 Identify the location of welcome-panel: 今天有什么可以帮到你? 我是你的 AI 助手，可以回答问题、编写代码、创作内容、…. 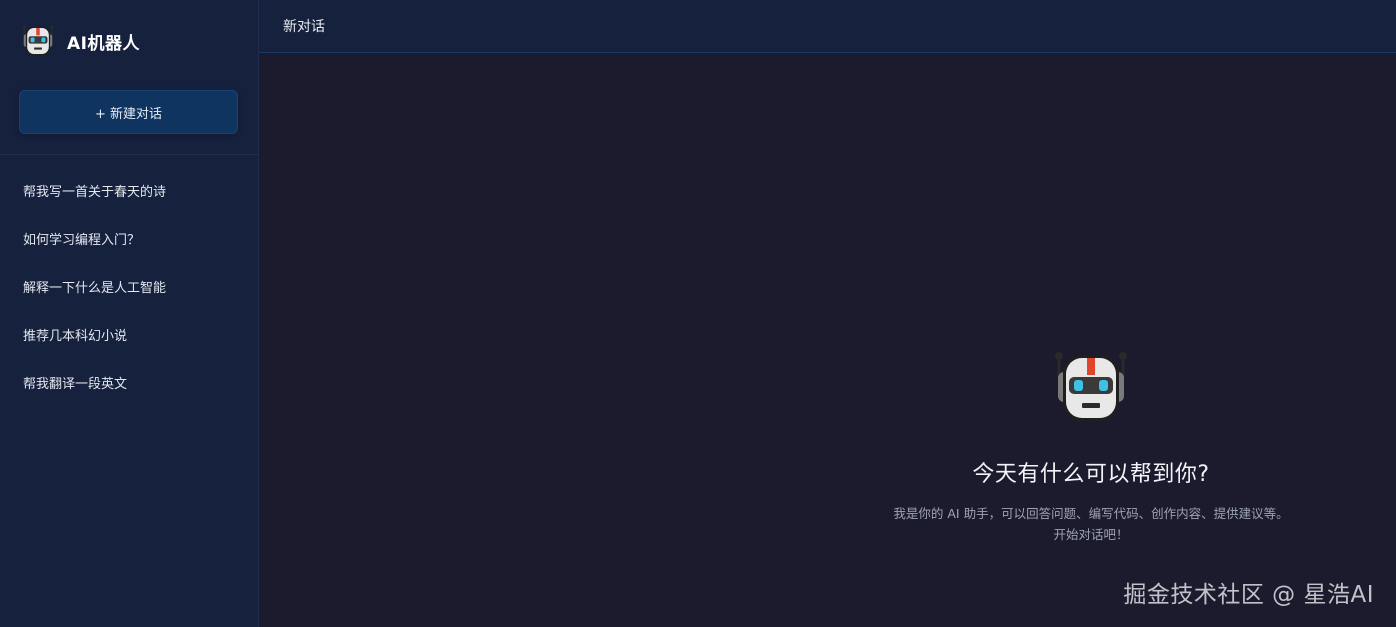
(1091, 447).